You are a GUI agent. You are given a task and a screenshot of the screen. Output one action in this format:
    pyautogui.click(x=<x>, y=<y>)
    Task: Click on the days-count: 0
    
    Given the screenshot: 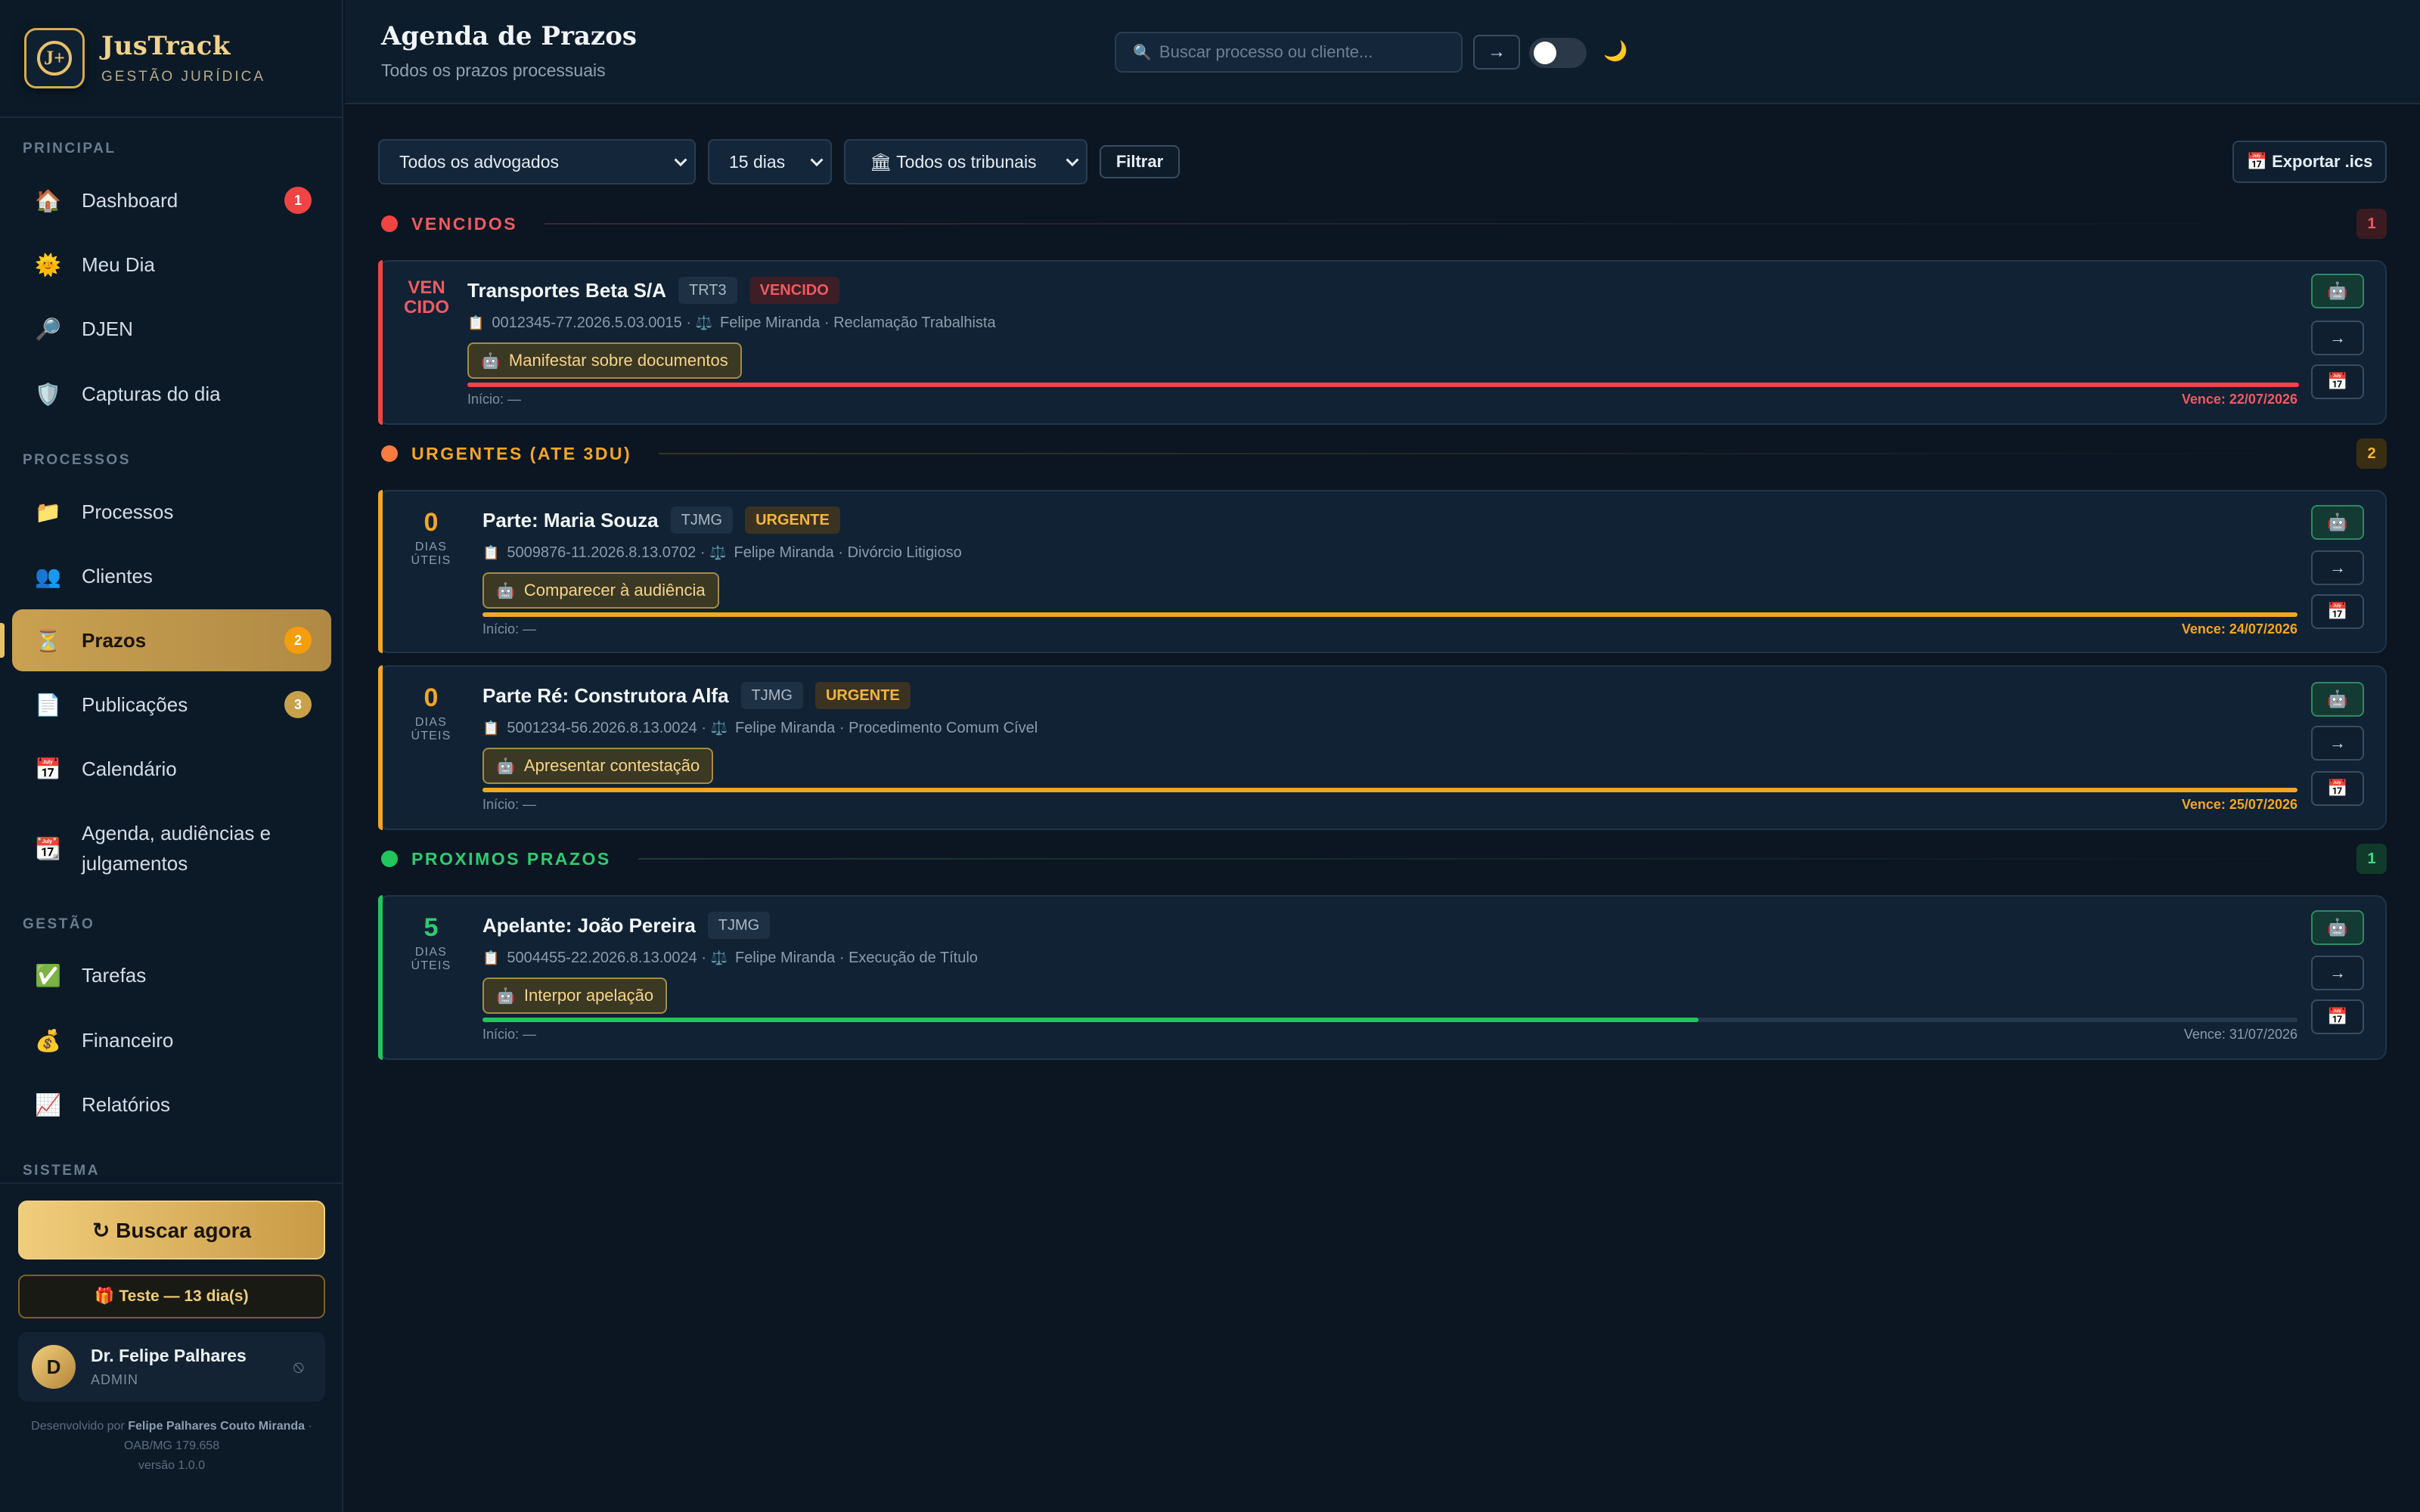 What is the action you would take?
    pyautogui.click(x=431, y=522)
    